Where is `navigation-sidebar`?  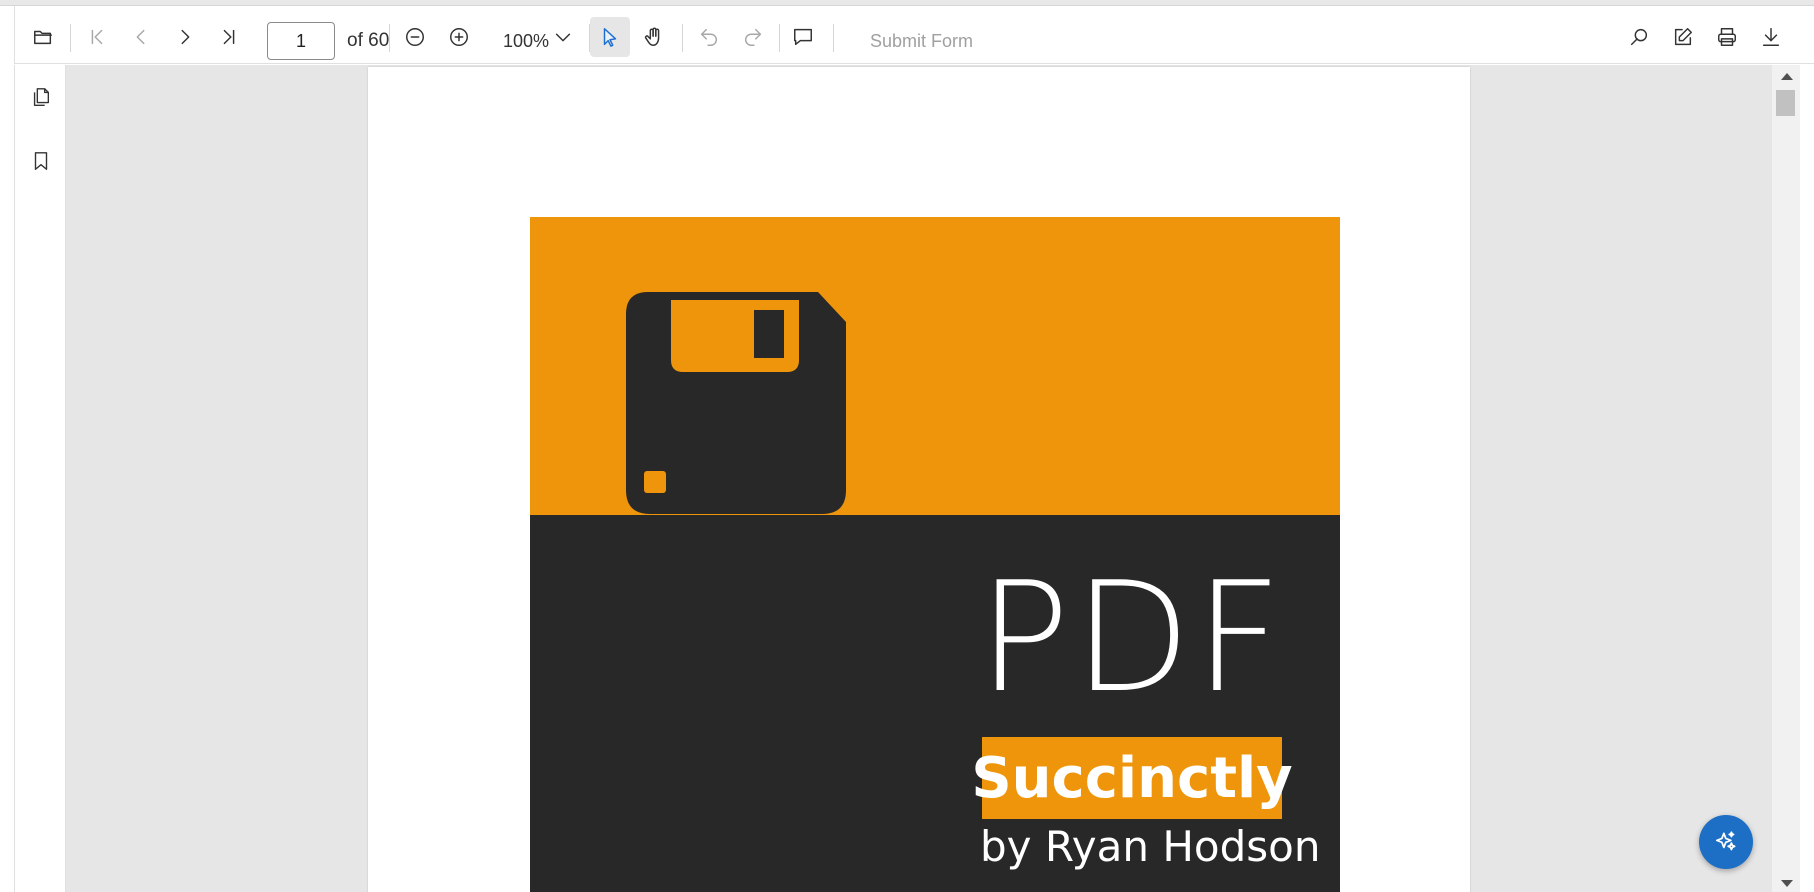 navigation-sidebar is located at coordinates (40, 478).